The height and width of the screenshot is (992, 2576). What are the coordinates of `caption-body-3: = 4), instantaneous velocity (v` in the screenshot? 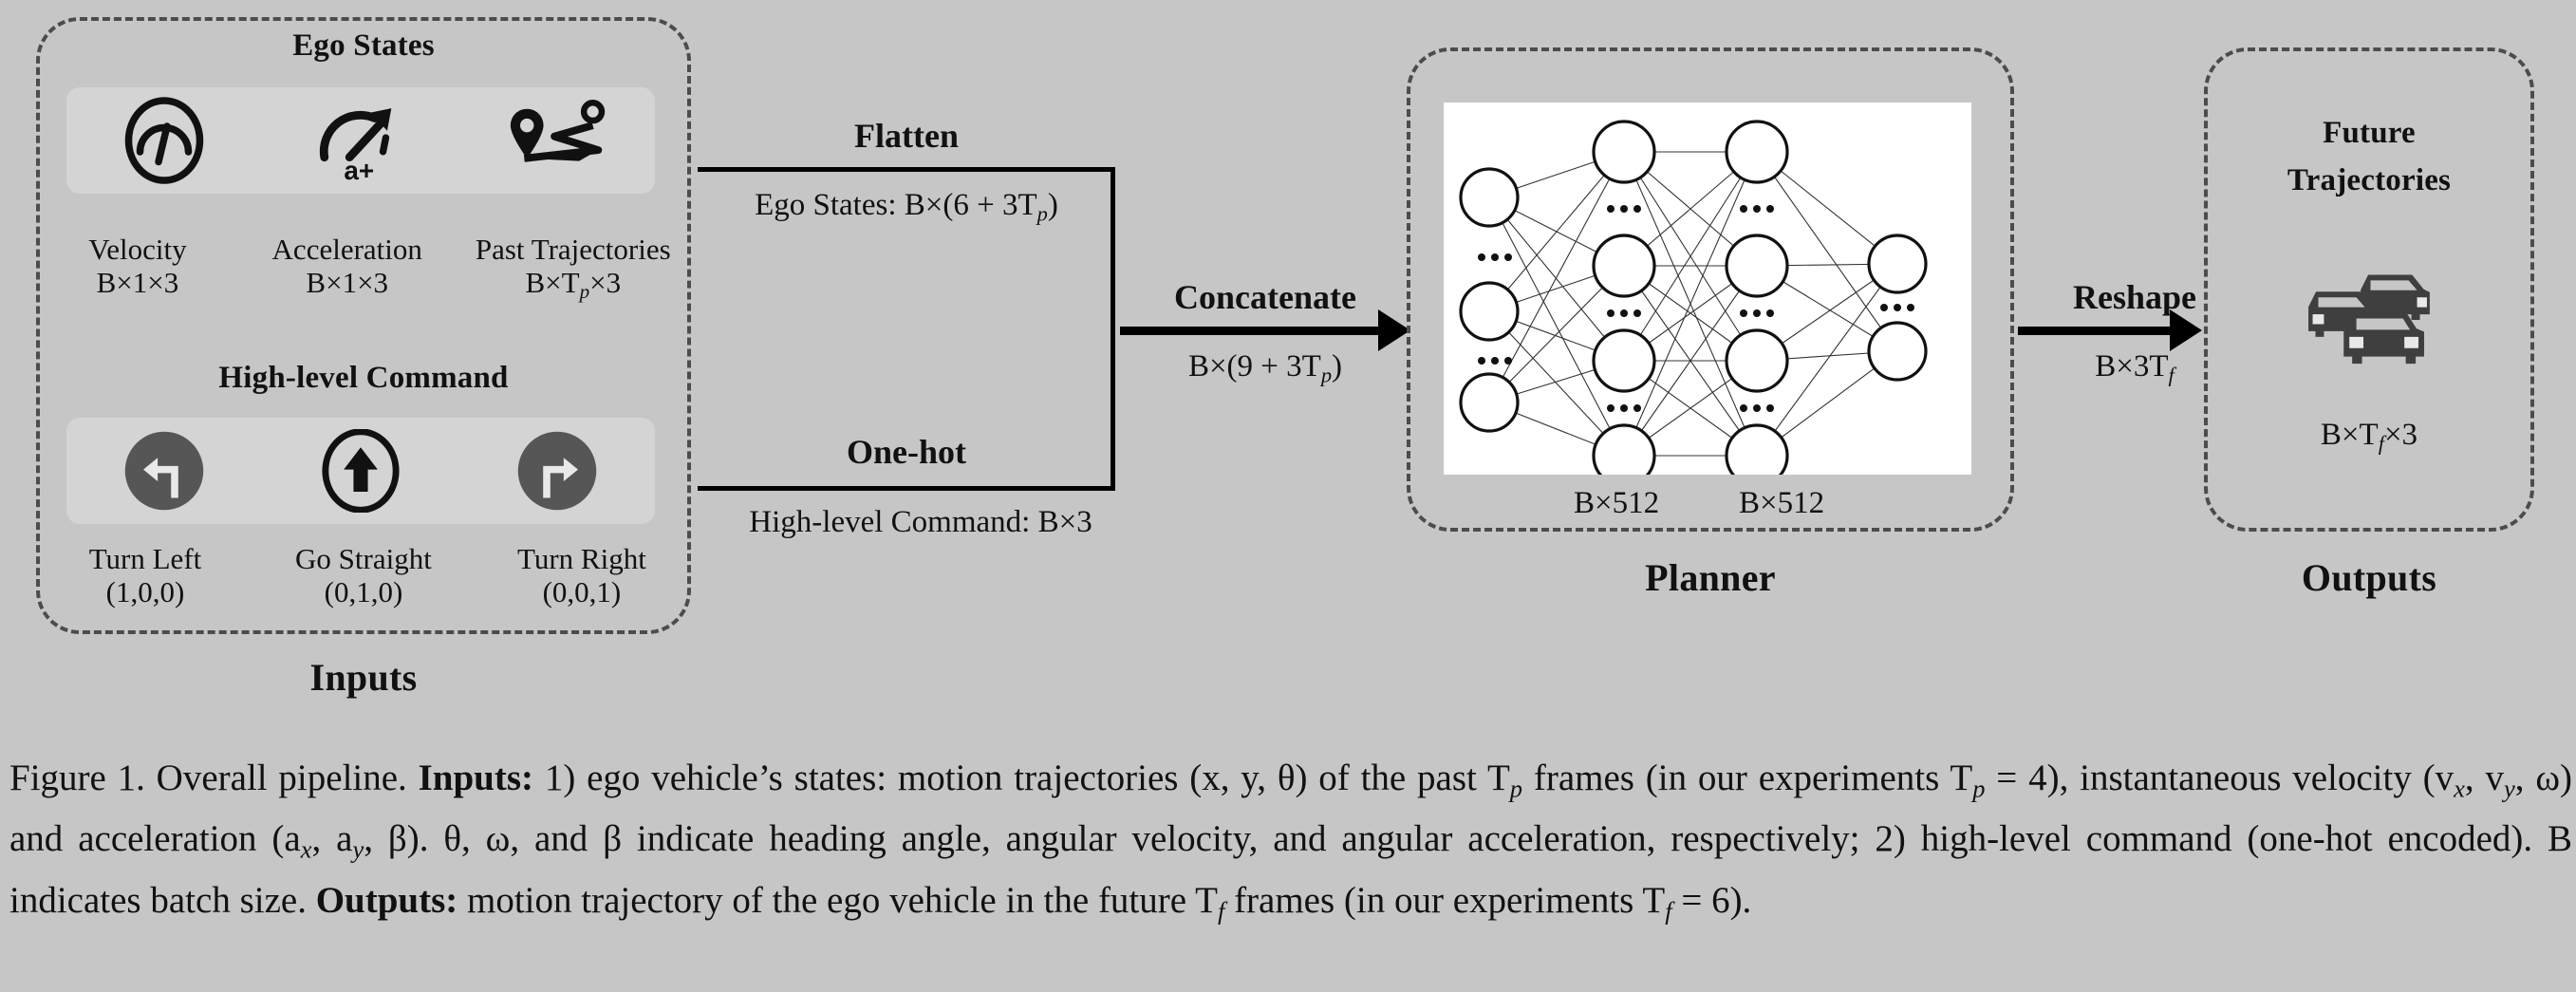 It's located at (2220, 778).